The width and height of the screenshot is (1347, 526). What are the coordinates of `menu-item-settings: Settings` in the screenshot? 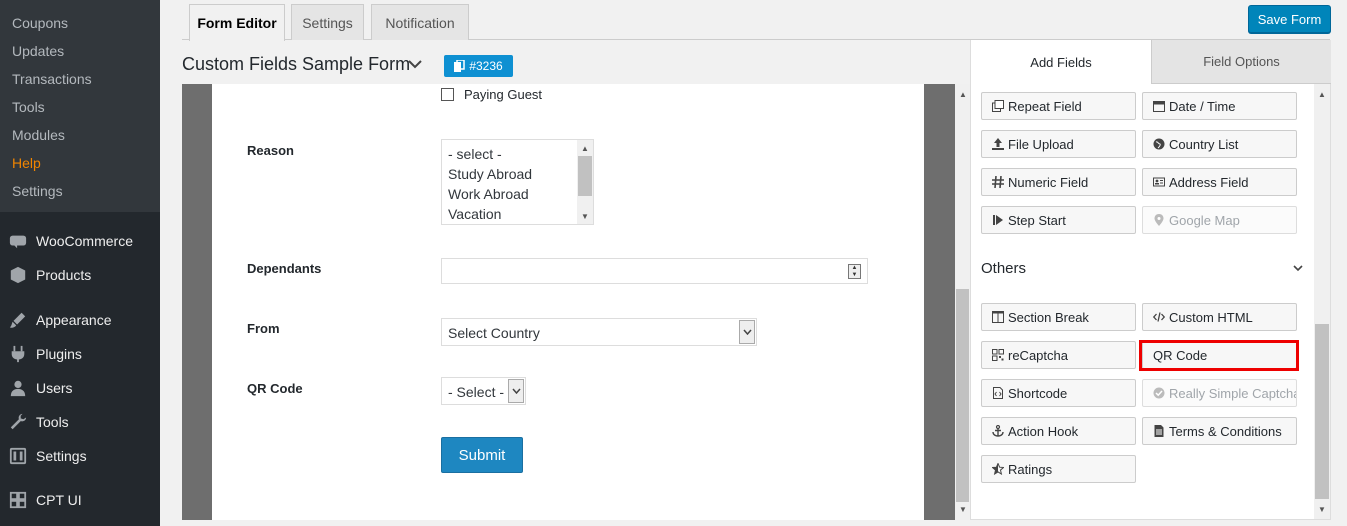 It's located at (80, 456).